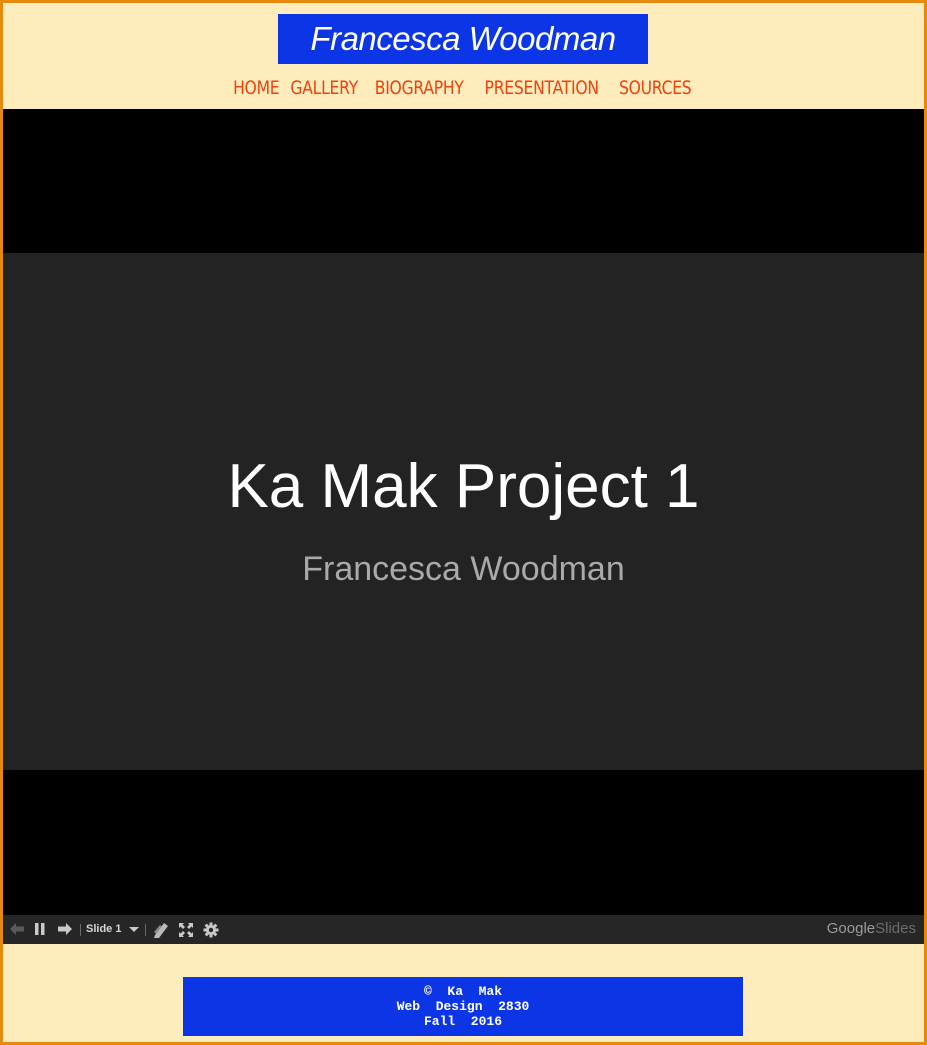 The image size is (927, 1045). What do you see at coordinates (17, 929) in the screenshot?
I see `prev-arrow-icon` at bounding box center [17, 929].